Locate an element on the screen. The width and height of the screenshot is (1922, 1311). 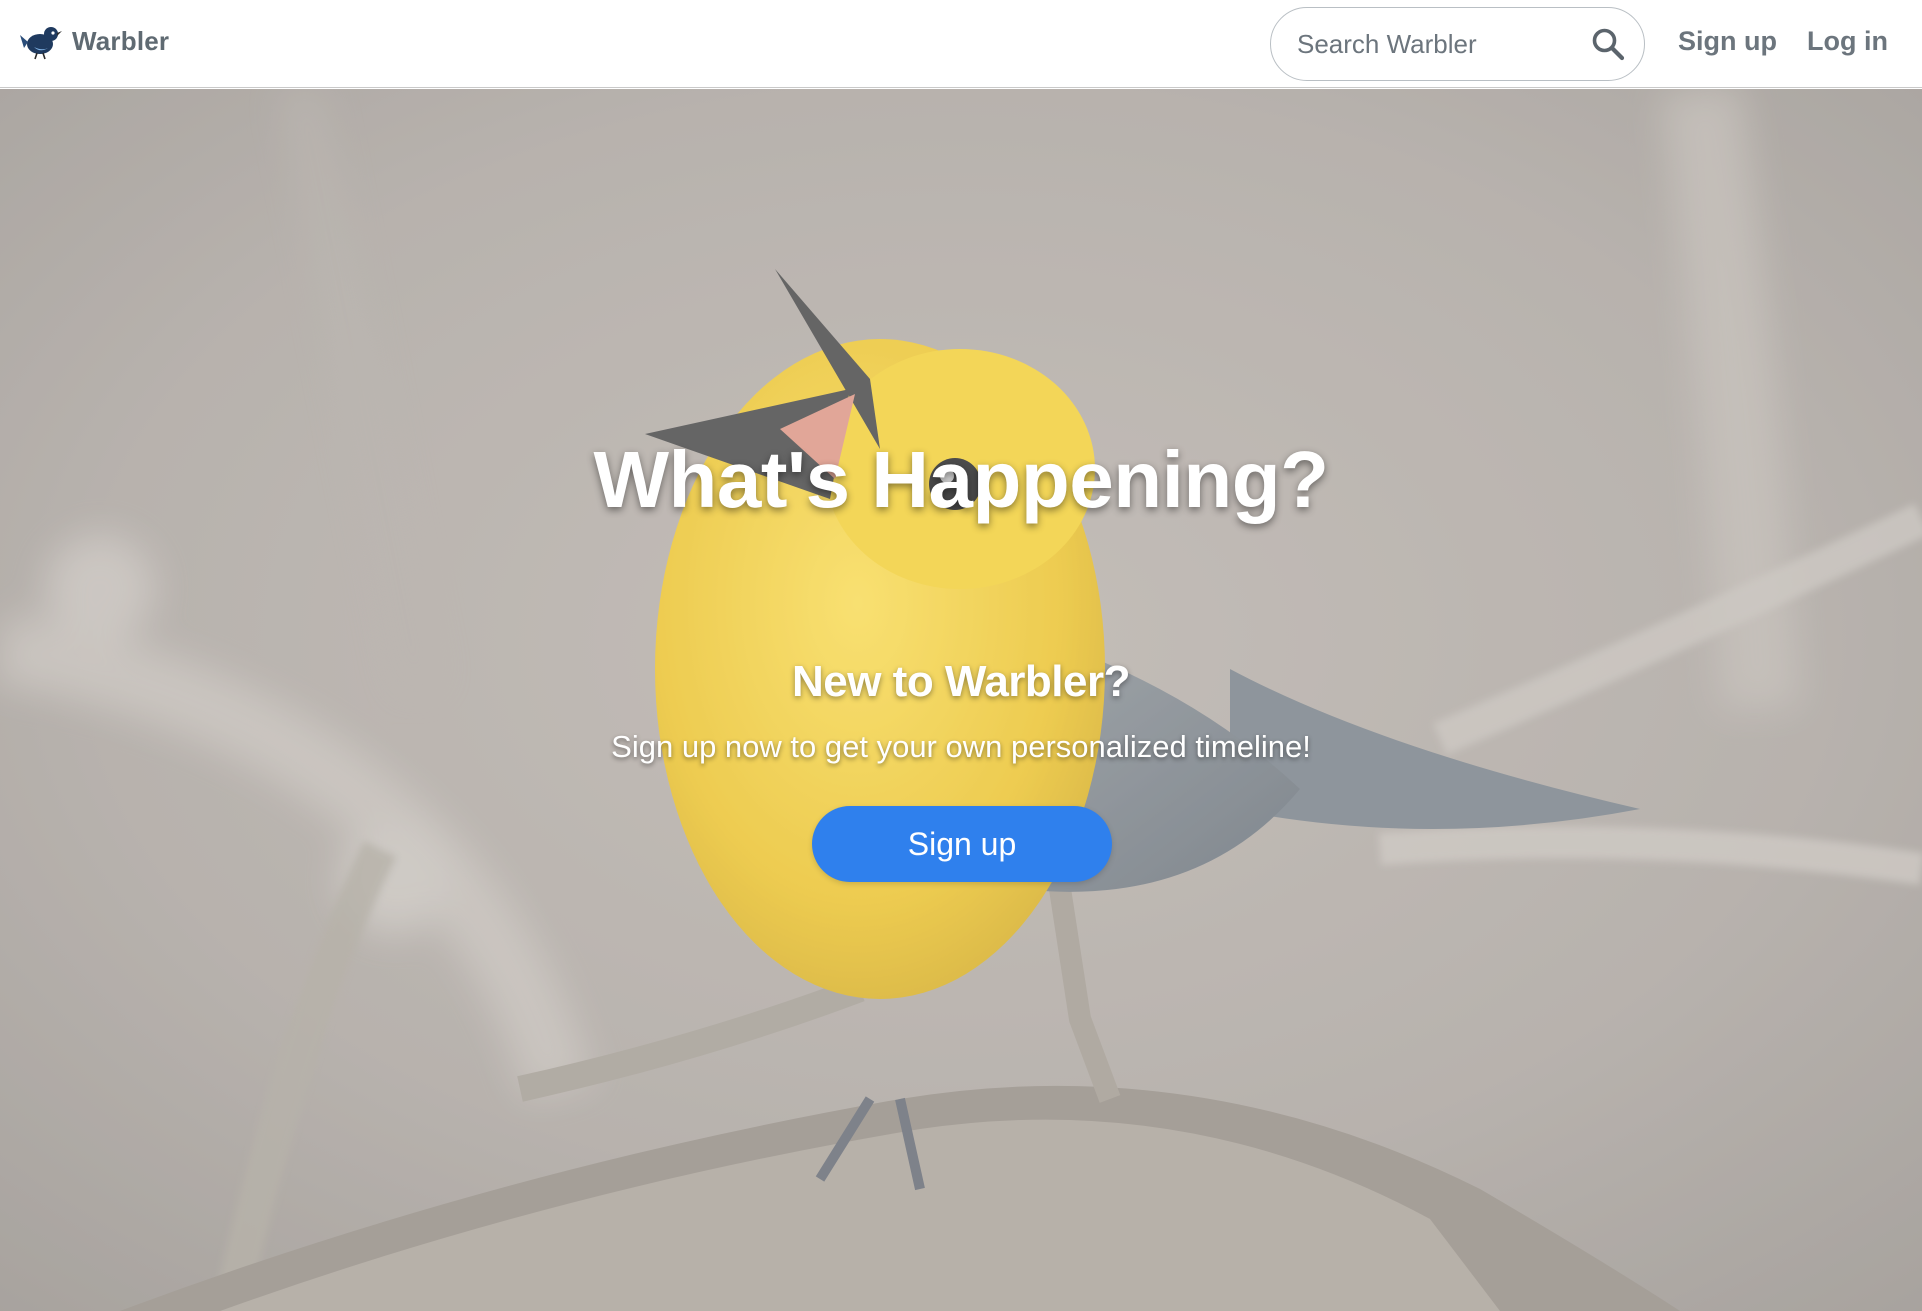
hero-subtitle: New to Warbler? is located at coordinates (961, 681).